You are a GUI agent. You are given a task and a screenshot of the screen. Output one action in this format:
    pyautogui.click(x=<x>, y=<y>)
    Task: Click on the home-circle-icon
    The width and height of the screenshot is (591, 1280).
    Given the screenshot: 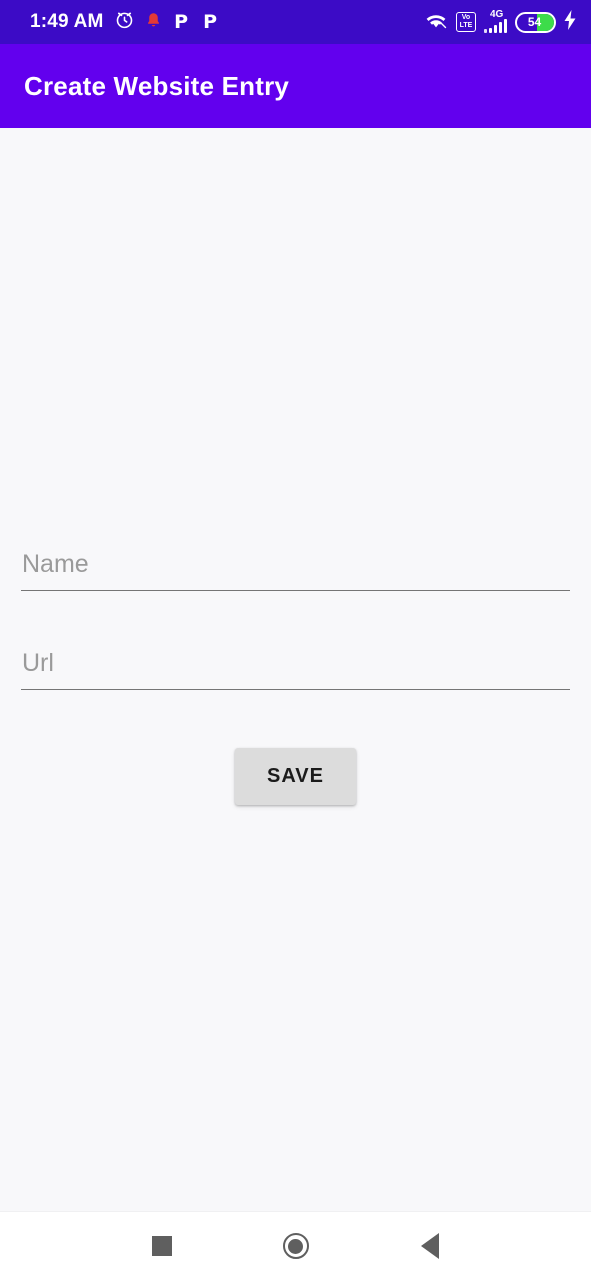 What is the action you would take?
    pyautogui.click(x=295, y=1246)
    